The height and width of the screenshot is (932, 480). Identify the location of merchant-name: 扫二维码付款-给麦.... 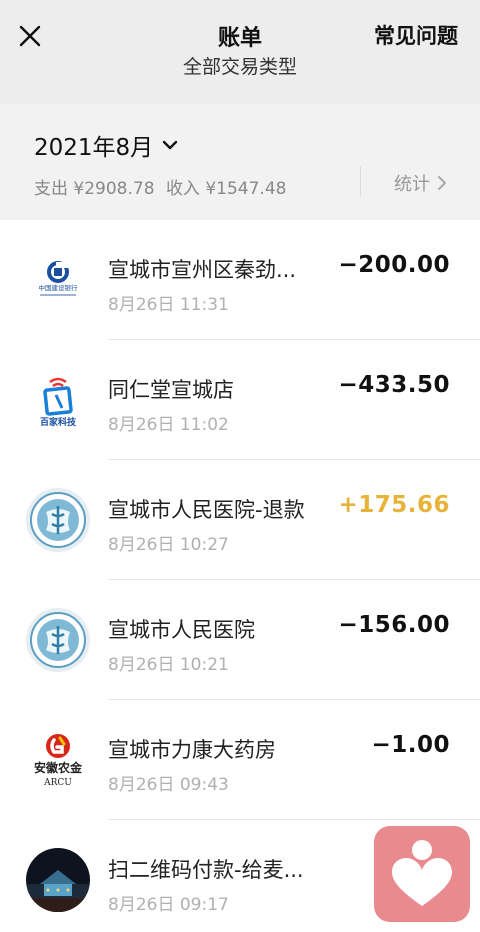
(206, 870).